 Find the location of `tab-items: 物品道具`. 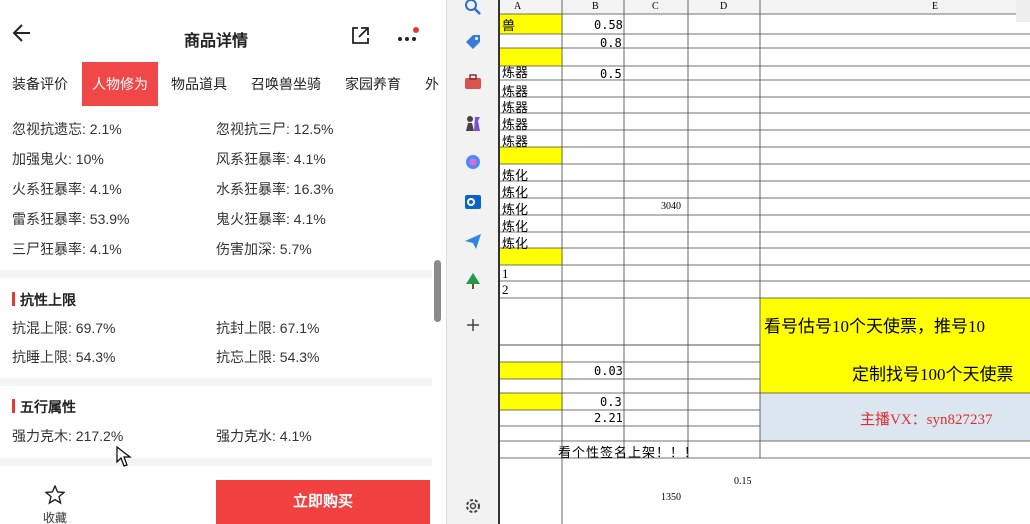

tab-items: 物品道具 is located at coordinates (199, 84).